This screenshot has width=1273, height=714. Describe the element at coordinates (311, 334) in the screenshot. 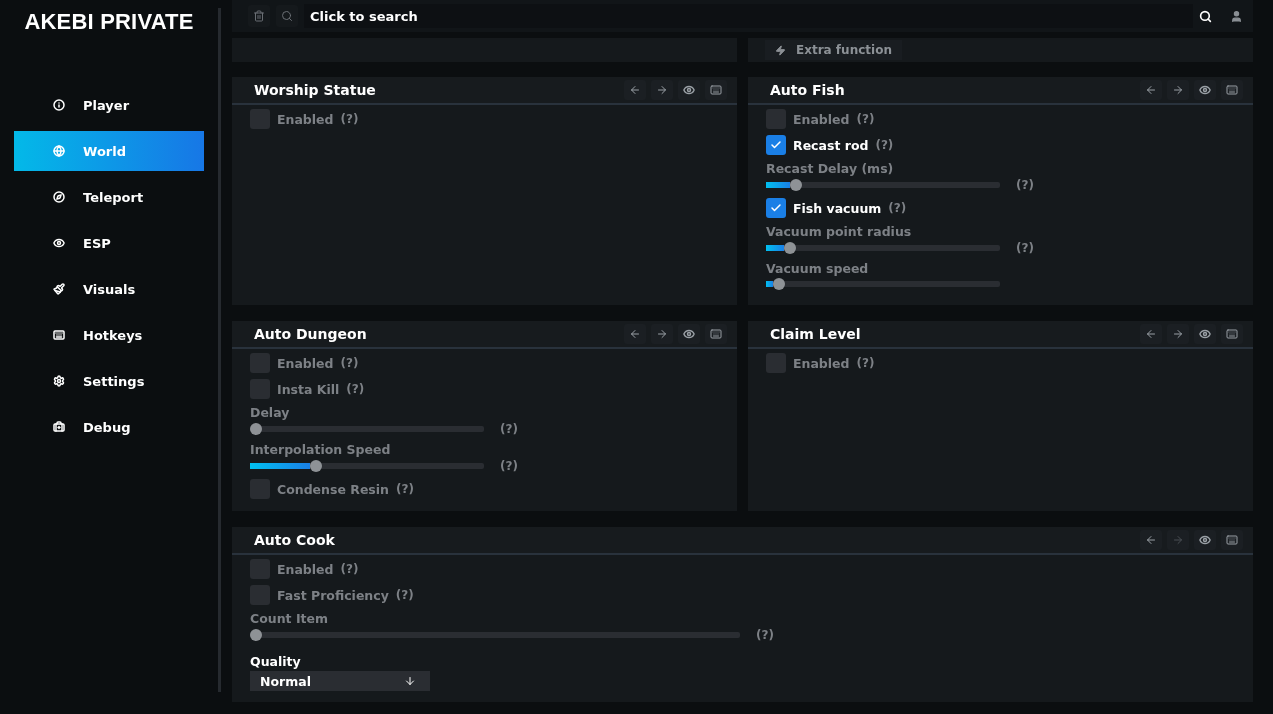

I see `panel-title: Auto Dungeon` at that location.